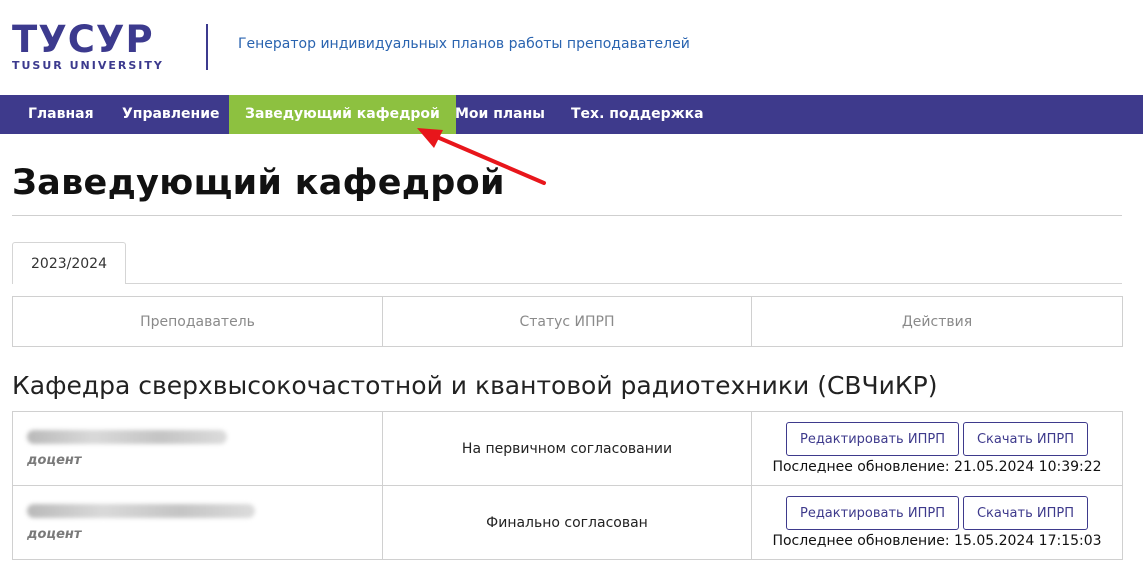 The width and height of the screenshot is (1143, 575). I want to click on logo-subtitle: TUSUR UNIVERSITY, so click(88, 65).